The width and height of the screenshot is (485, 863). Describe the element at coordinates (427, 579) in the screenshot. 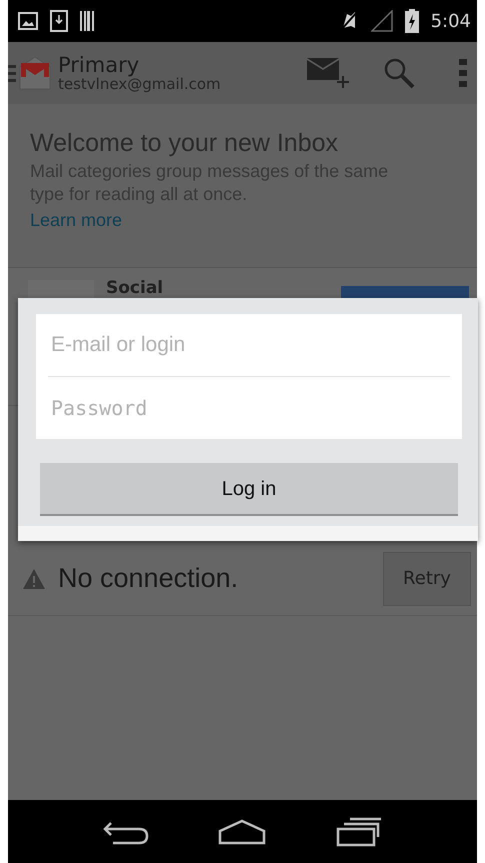

I see `retry-button: Retry` at that location.